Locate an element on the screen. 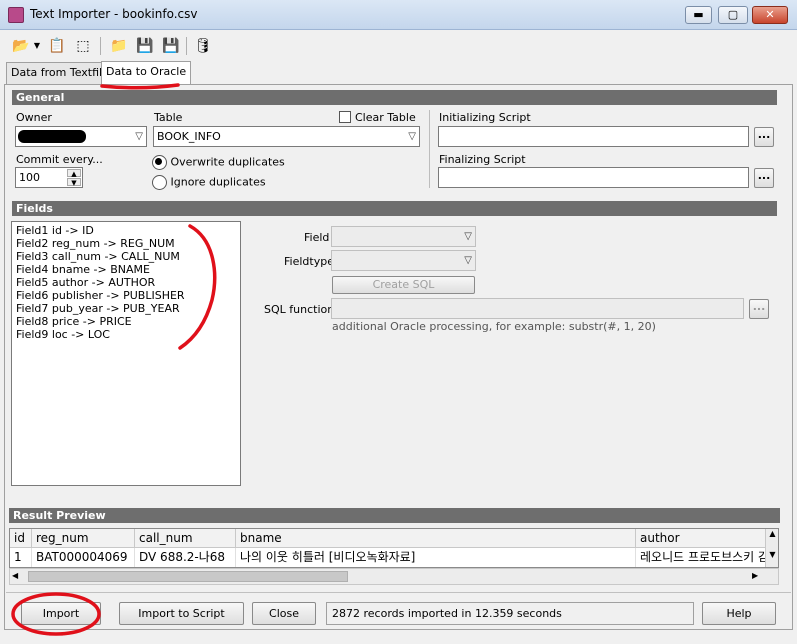  table-cell: DV 688.2-나68 is located at coordinates (185, 557).